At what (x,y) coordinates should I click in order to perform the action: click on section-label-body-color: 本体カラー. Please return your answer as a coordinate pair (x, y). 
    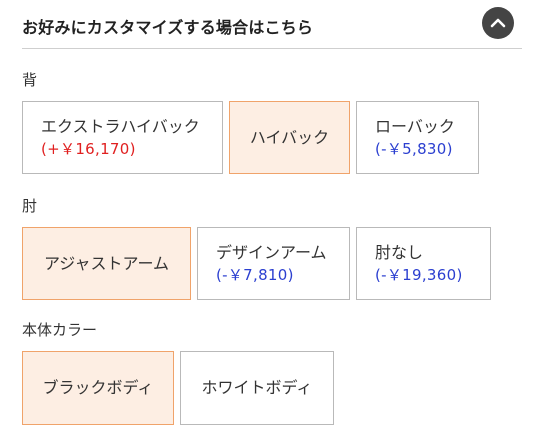
    Looking at the image, I should click on (60, 330).